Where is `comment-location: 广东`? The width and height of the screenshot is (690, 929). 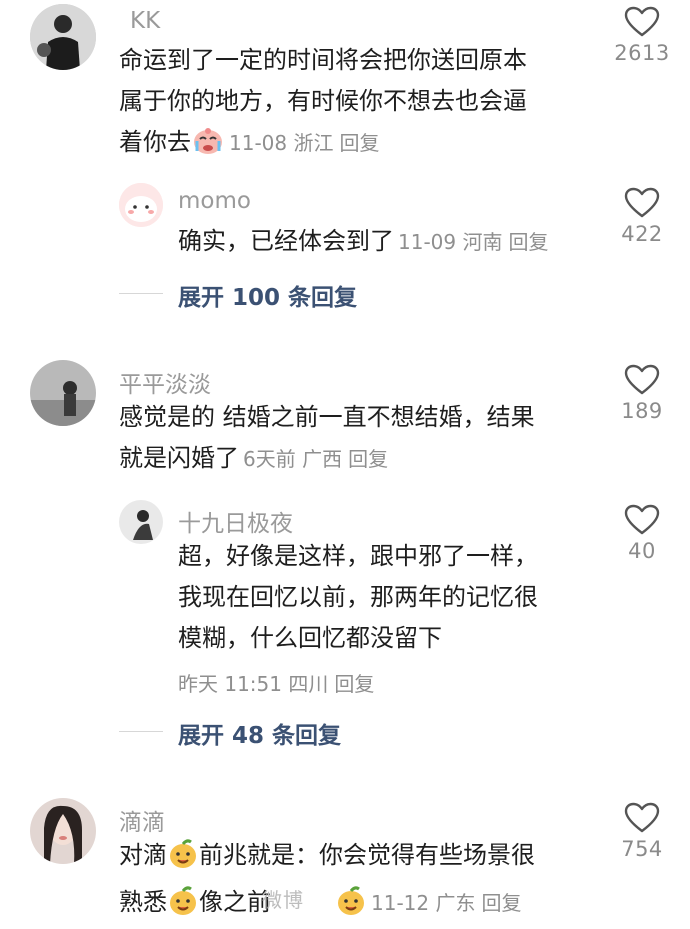 comment-location: 广东 is located at coordinates (455, 903).